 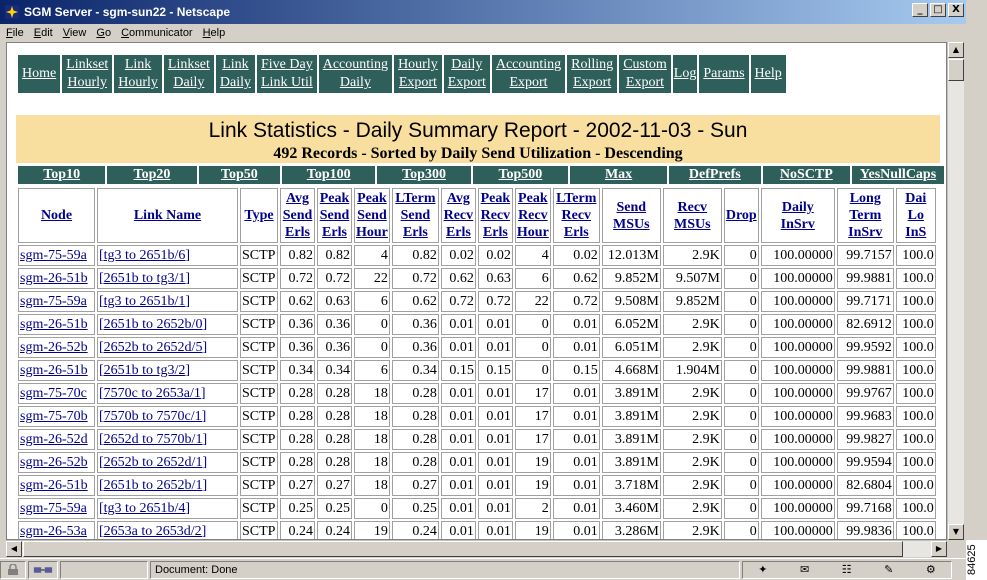 What do you see at coordinates (938, 10) in the screenshot?
I see `maximize-button: □` at bounding box center [938, 10].